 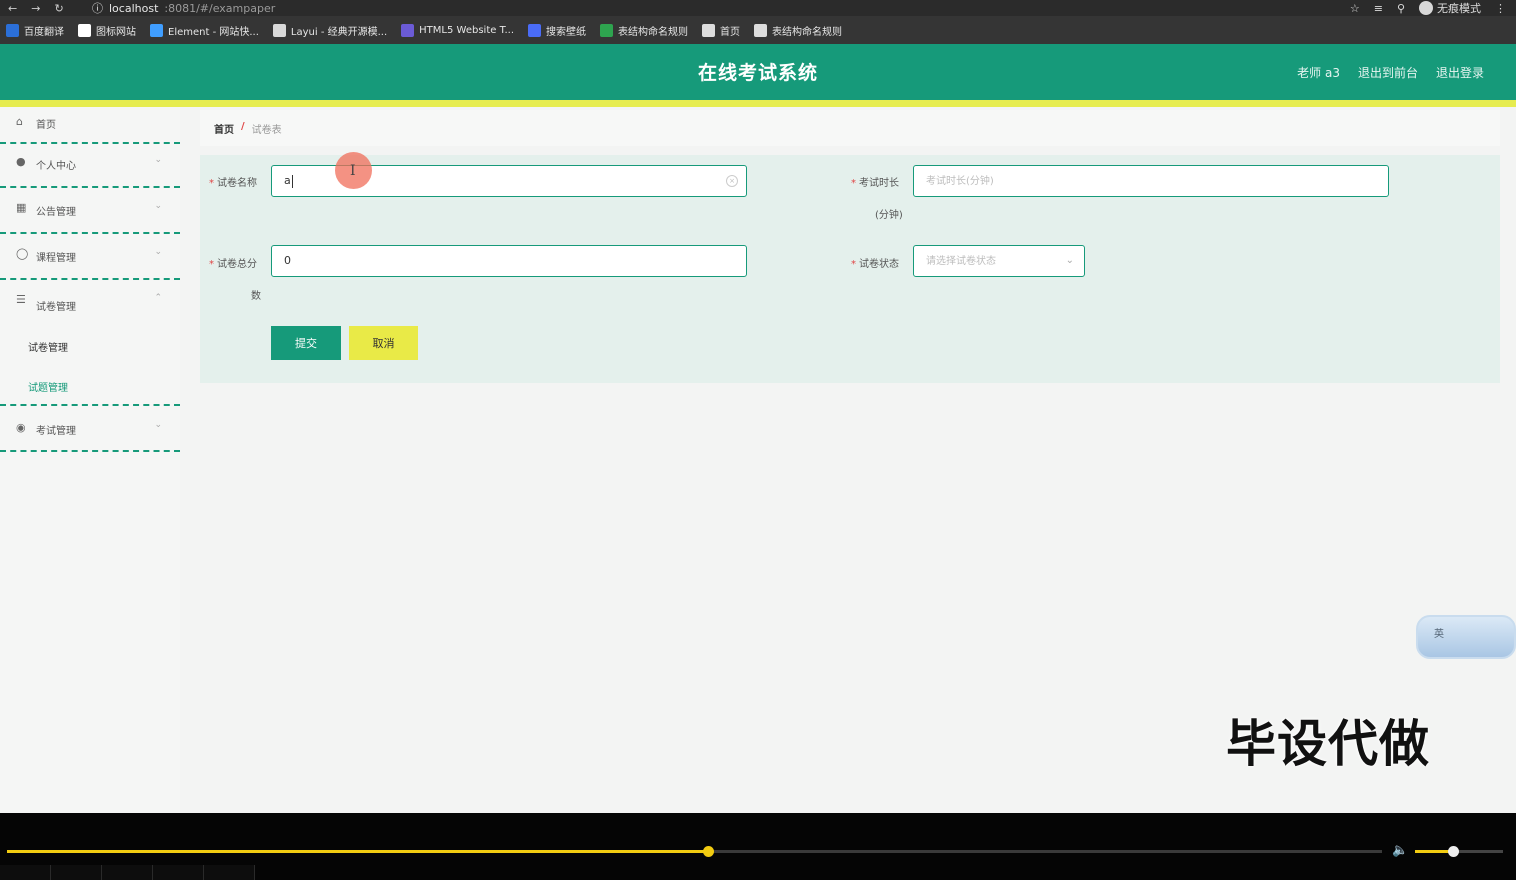 What do you see at coordinates (509, 261) in the screenshot?
I see `total-score-input: 0` at bounding box center [509, 261].